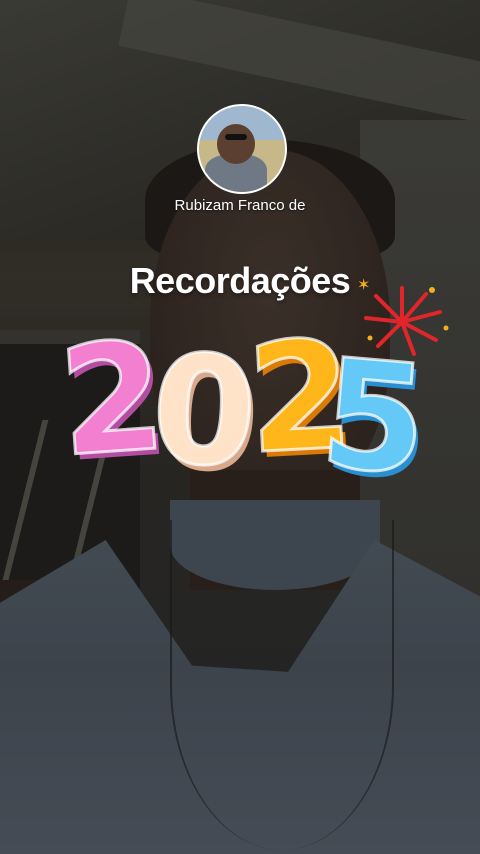 The width and height of the screenshot is (480, 854). What do you see at coordinates (240, 205) in the screenshot?
I see `profile-username: Rubizam Franco de` at bounding box center [240, 205].